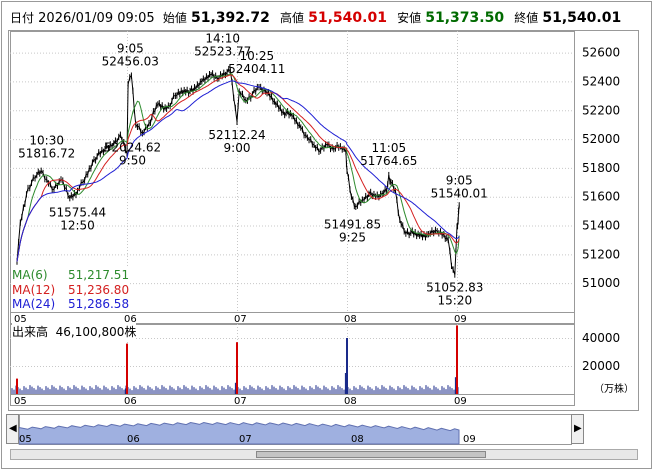  I want to click on volume-tick-label: 20000, so click(601, 366).